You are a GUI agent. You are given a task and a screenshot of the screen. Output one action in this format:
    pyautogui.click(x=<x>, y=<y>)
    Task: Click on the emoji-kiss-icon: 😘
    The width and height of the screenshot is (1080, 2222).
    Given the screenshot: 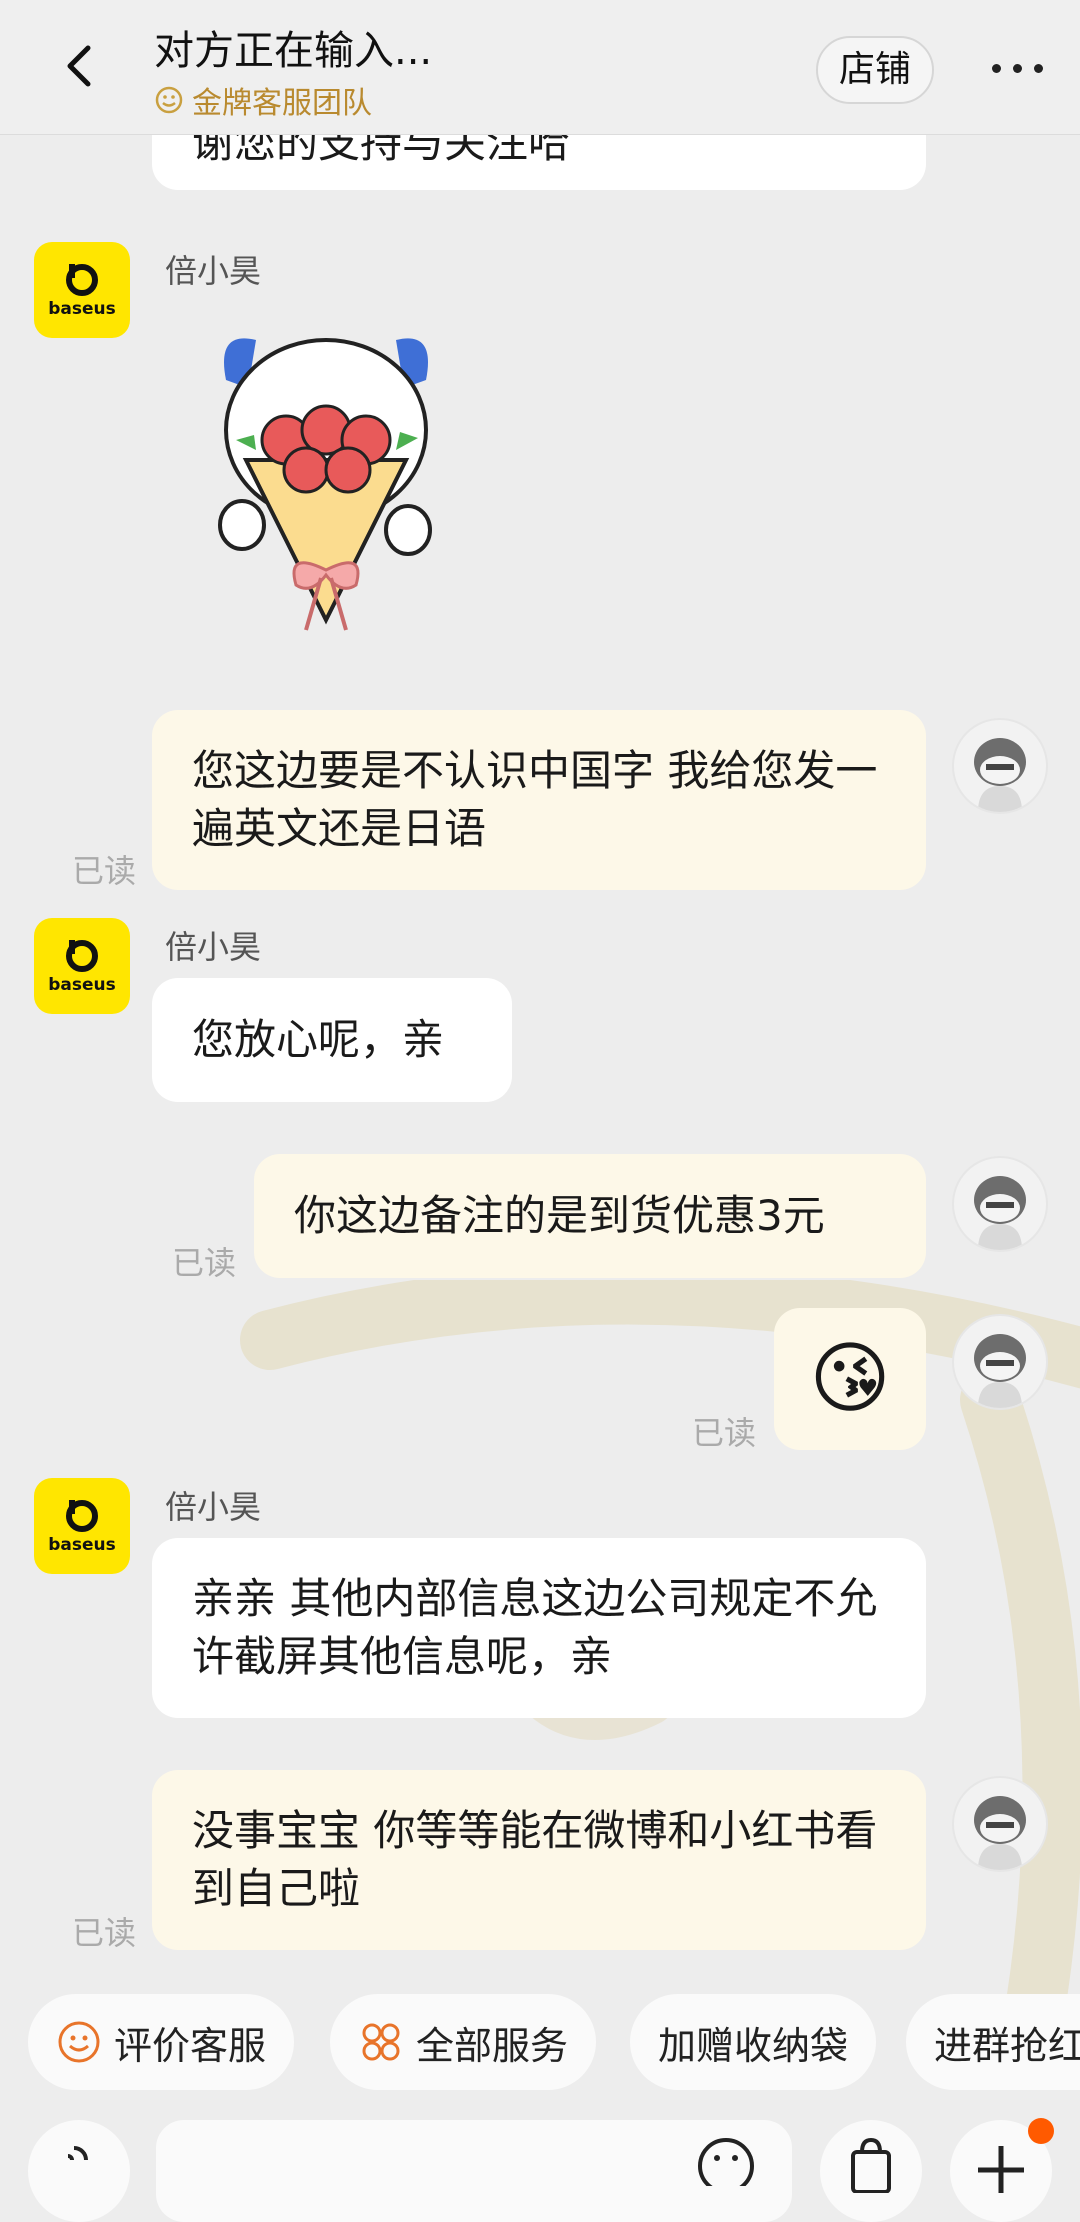 What is the action you would take?
    pyautogui.click(x=850, y=1379)
    